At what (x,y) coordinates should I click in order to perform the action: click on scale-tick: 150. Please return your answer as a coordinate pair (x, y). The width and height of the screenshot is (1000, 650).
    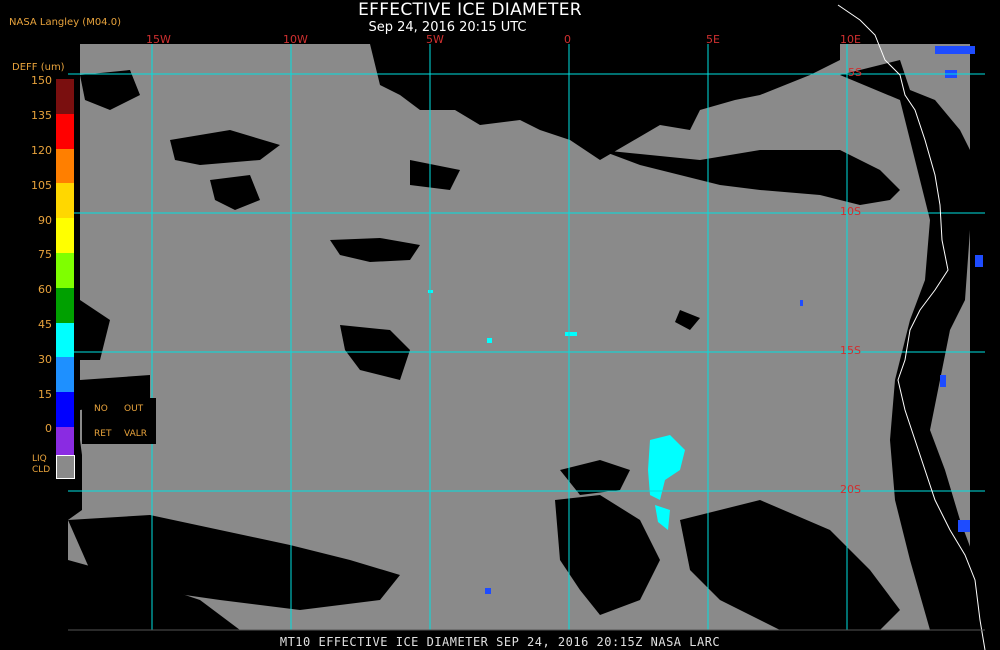
    Looking at the image, I should click on (41, 80).